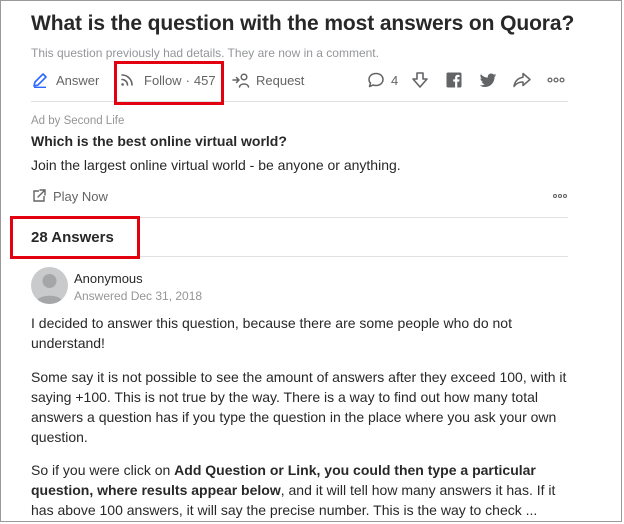 The image size is (624, 524). What do you see at coordinates (204, 80) in the screenshot?
I see `follow-count: 457` at bounding box center [204, 80].